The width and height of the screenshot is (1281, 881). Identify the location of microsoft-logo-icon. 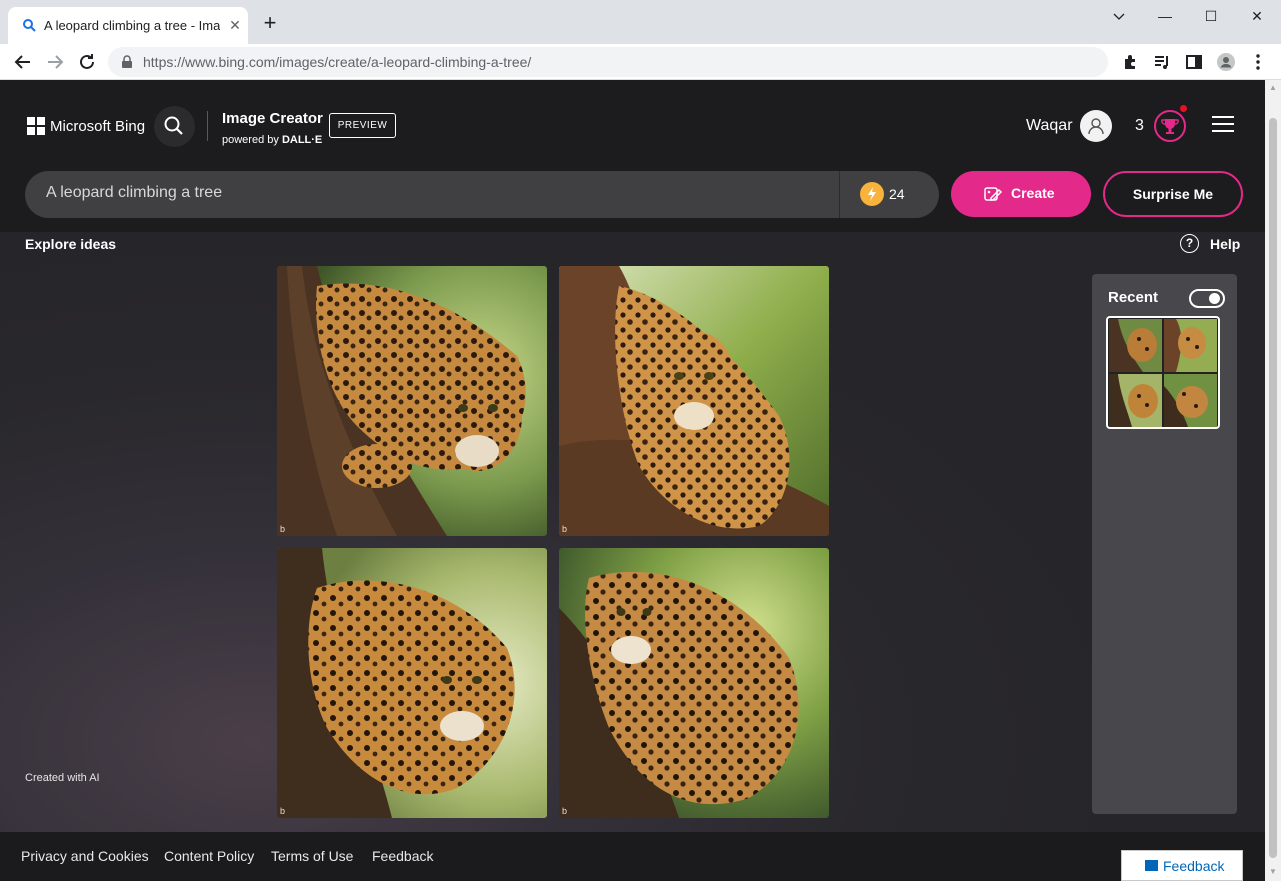
(36, 126).